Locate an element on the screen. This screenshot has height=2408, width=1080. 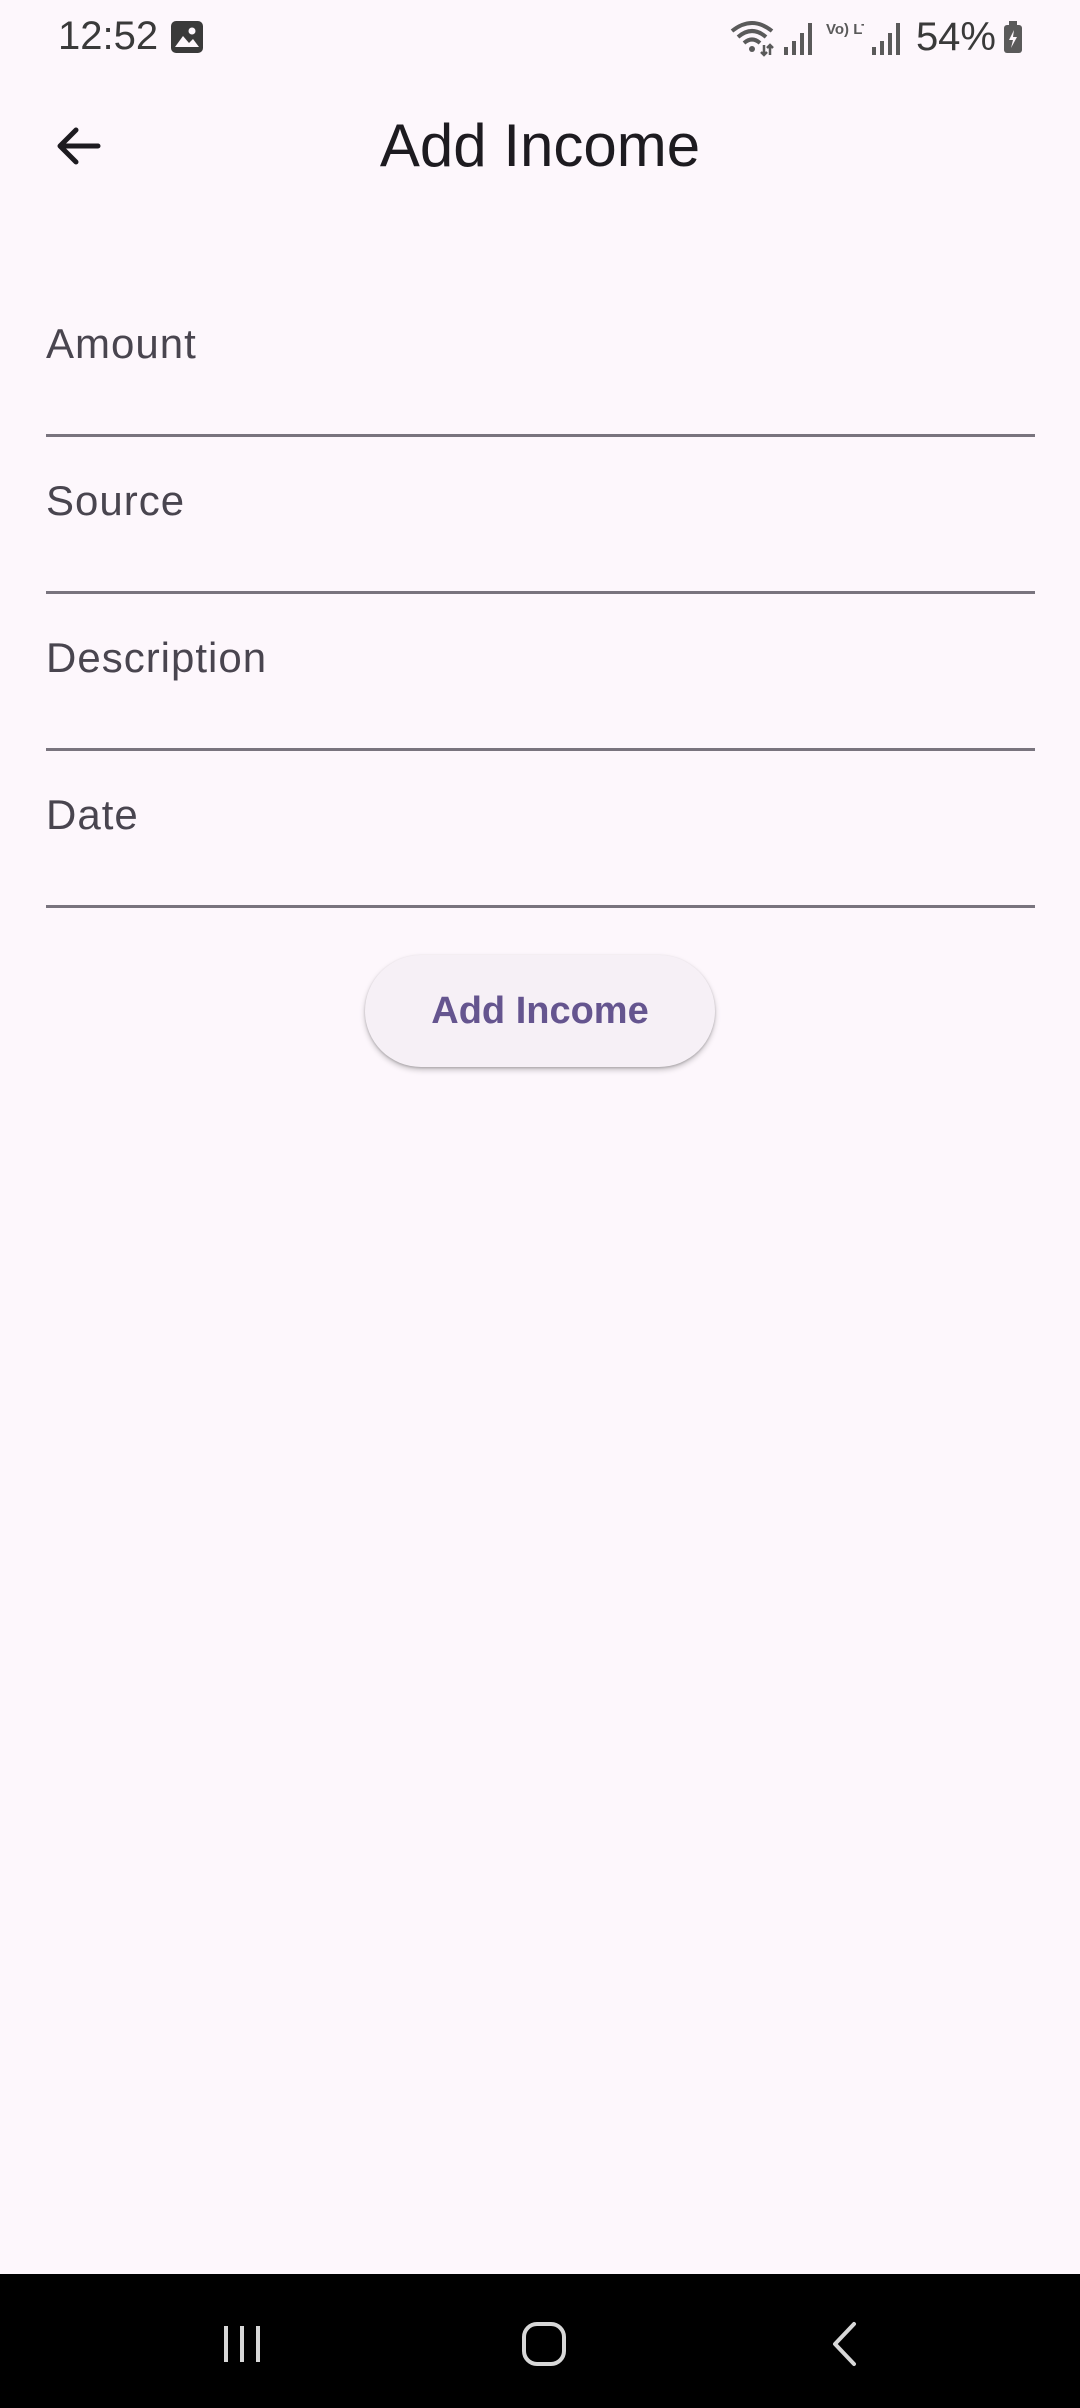
gallery-icon is located at coordinates (187, 37).